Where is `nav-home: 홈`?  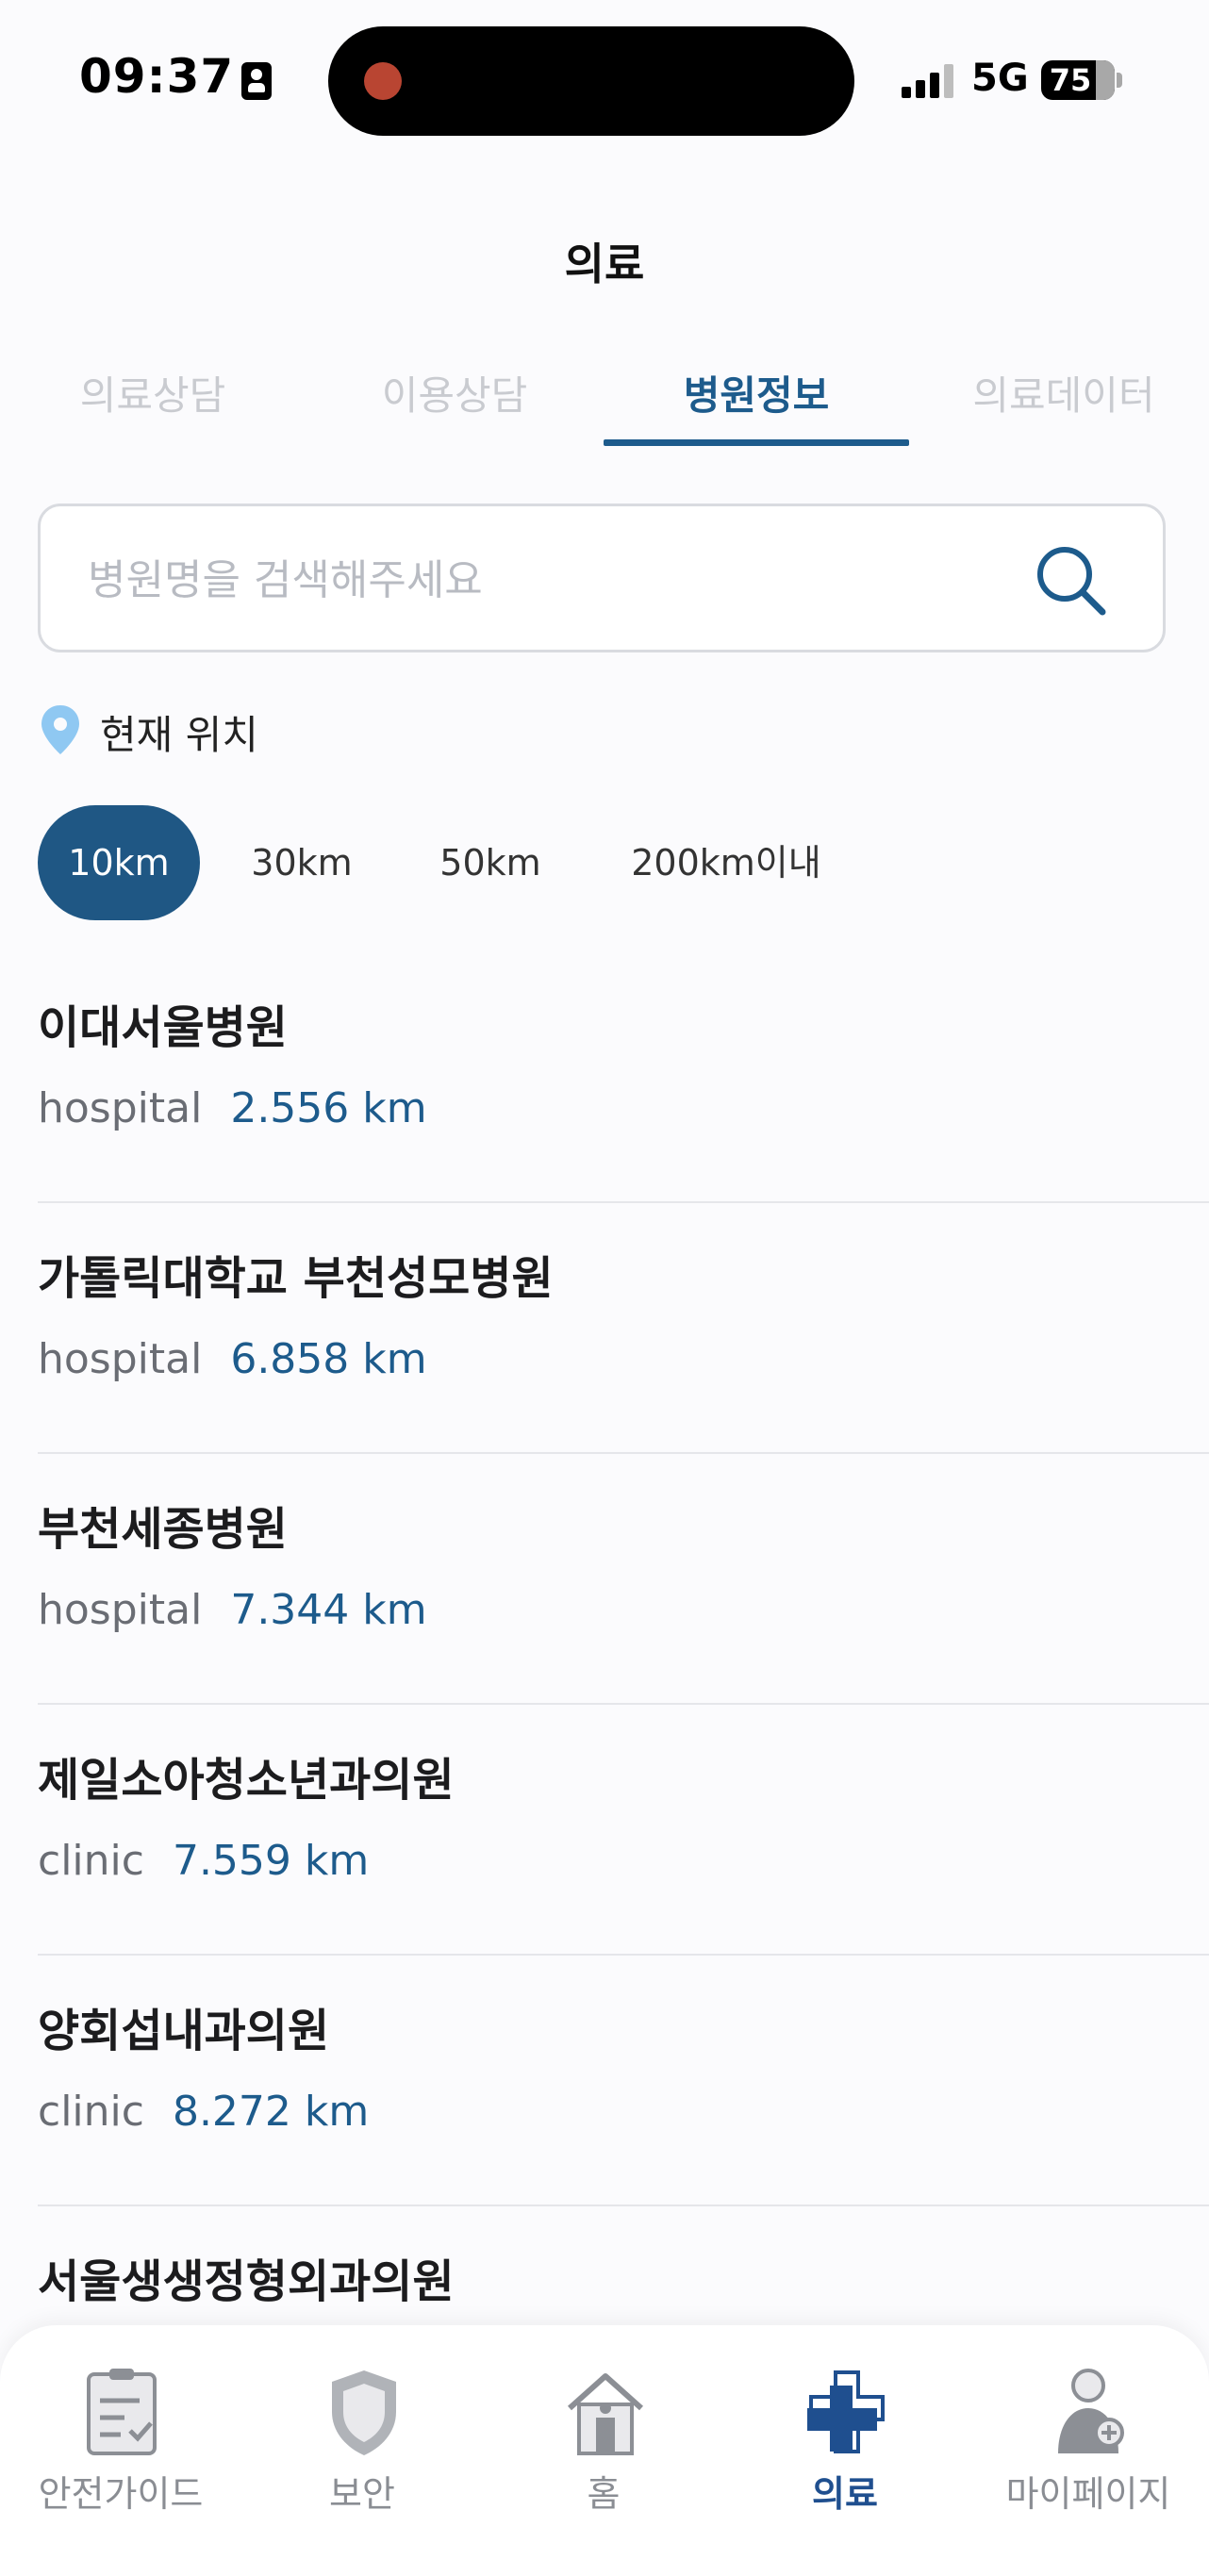
nav-home: 홈 is located at coordinates (604, 2450).